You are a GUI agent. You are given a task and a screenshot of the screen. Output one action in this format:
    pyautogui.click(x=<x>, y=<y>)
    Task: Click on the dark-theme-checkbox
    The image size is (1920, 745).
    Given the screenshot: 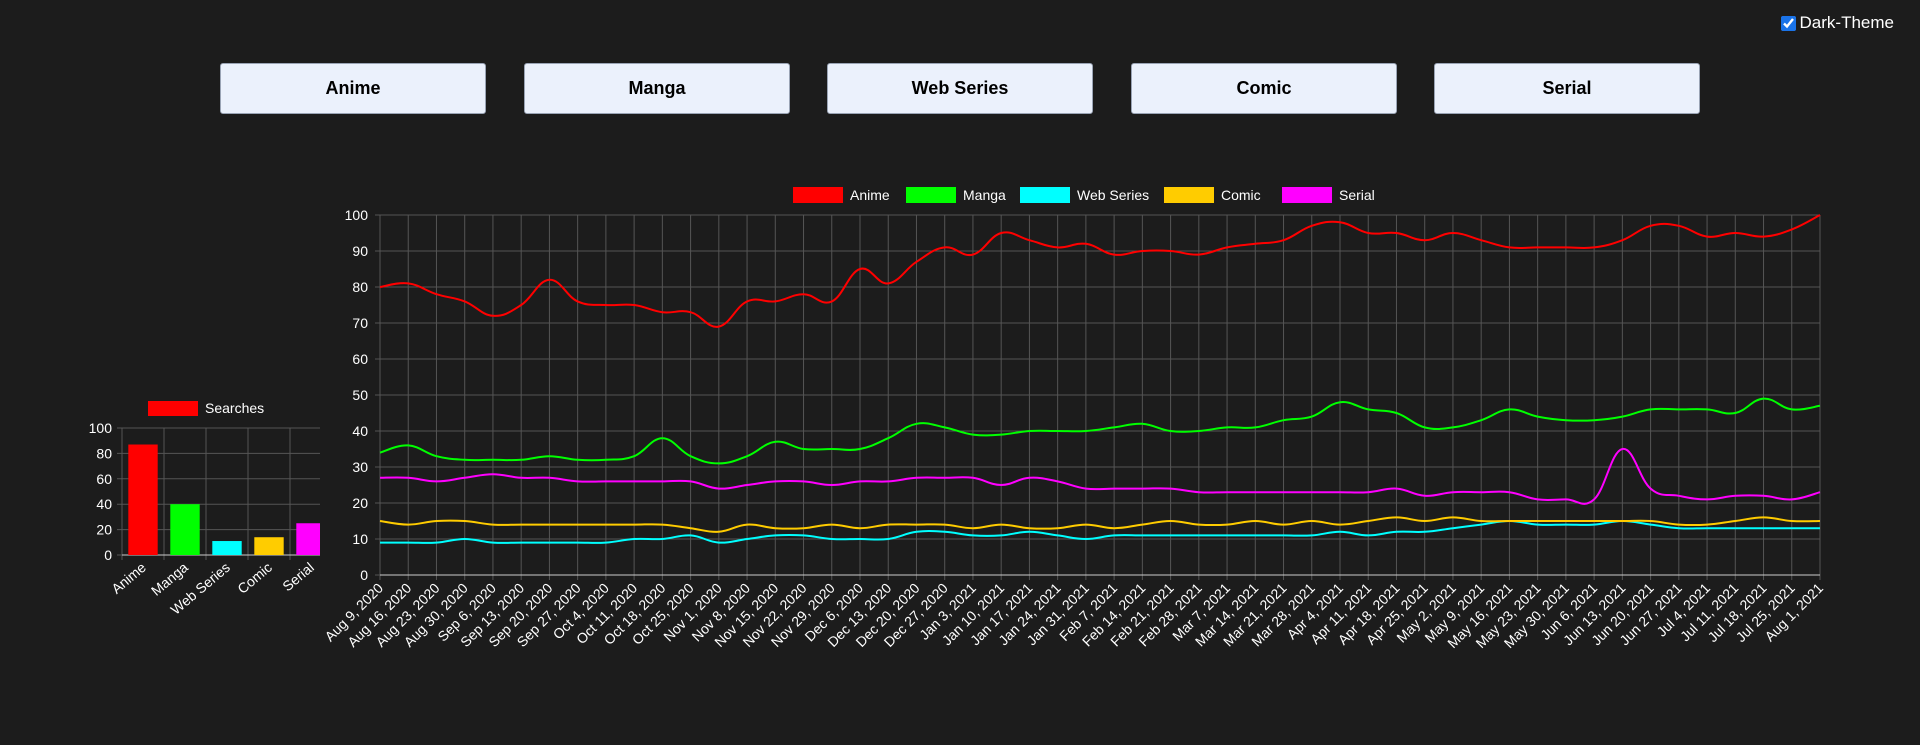 What is the action you would take?
    pyautogui.click(x=1788, y=23)
    